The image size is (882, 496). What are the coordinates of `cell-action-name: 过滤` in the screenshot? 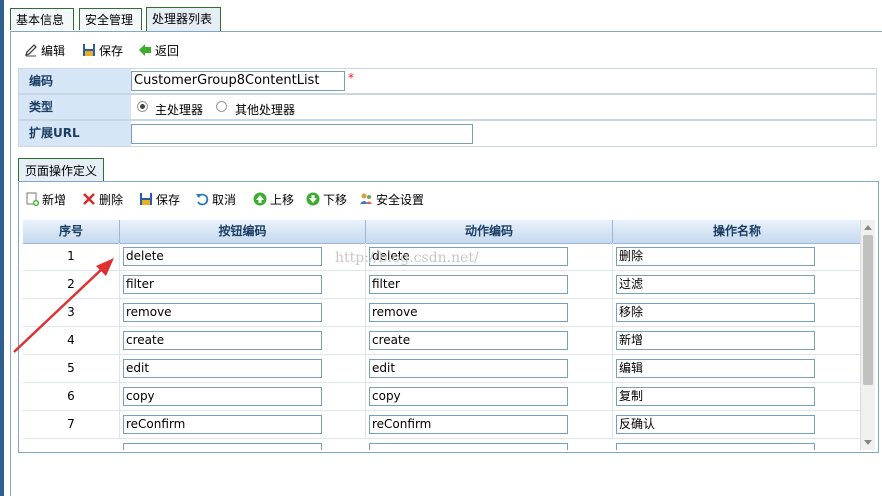 It's located at (737, 284).